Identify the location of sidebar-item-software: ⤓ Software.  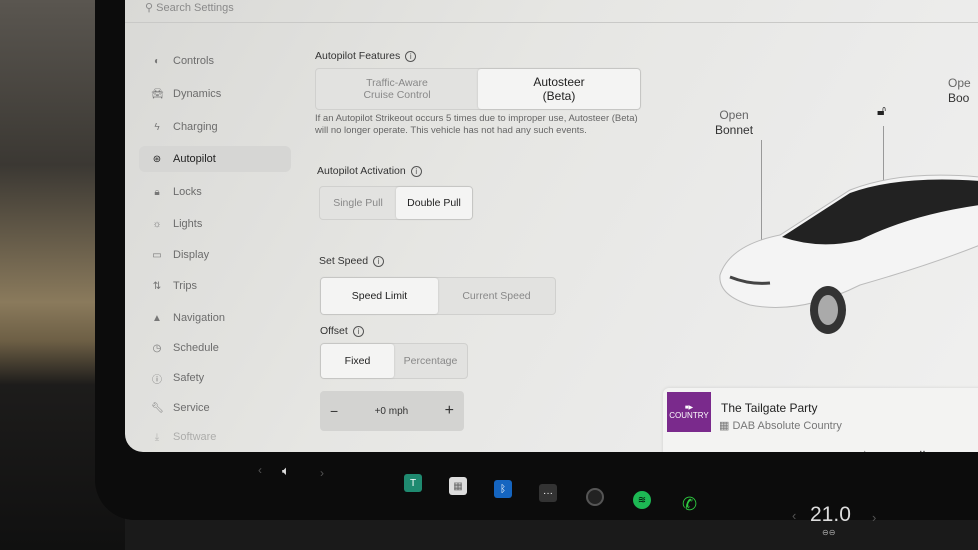
(220, 437).